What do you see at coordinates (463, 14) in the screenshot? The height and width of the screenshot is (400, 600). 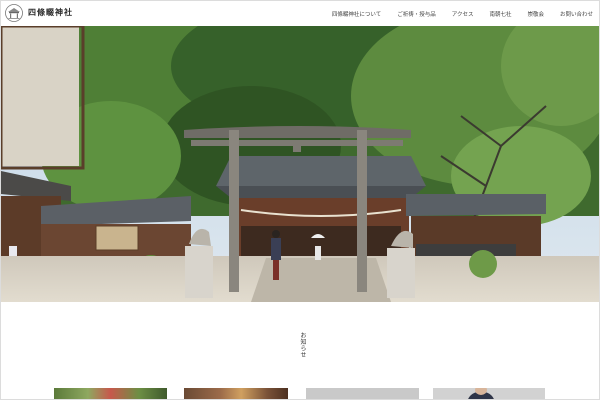 I see `nav-item-access: アクセス` at bounding box center [463, 14].